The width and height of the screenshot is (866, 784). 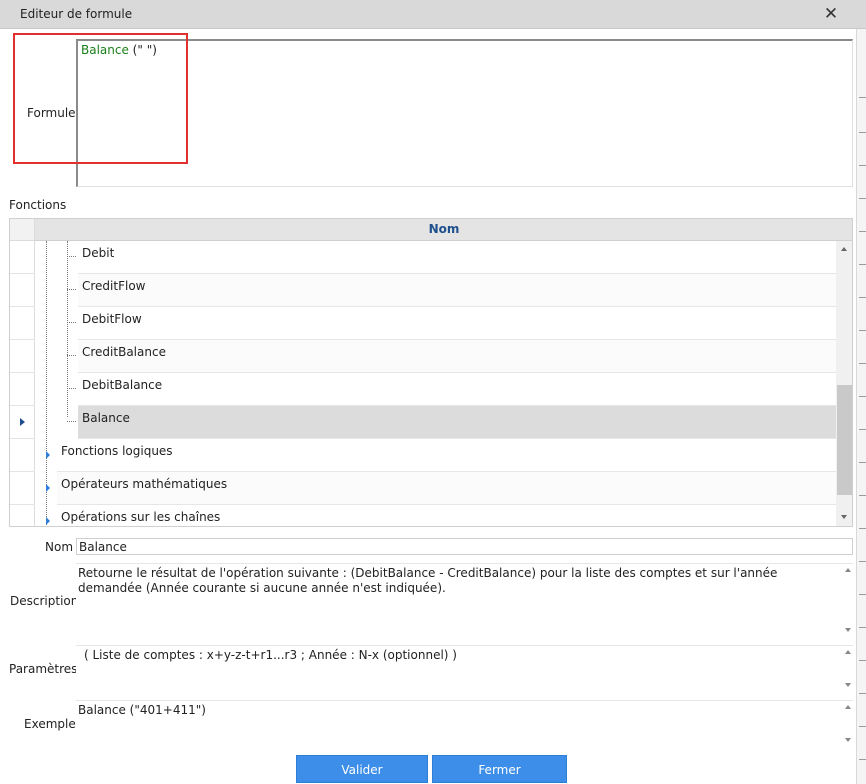 What do you see at coordinates (844, 440) in the screenshot?
I see `scroll-thumb` at bounding box center [844, 440].